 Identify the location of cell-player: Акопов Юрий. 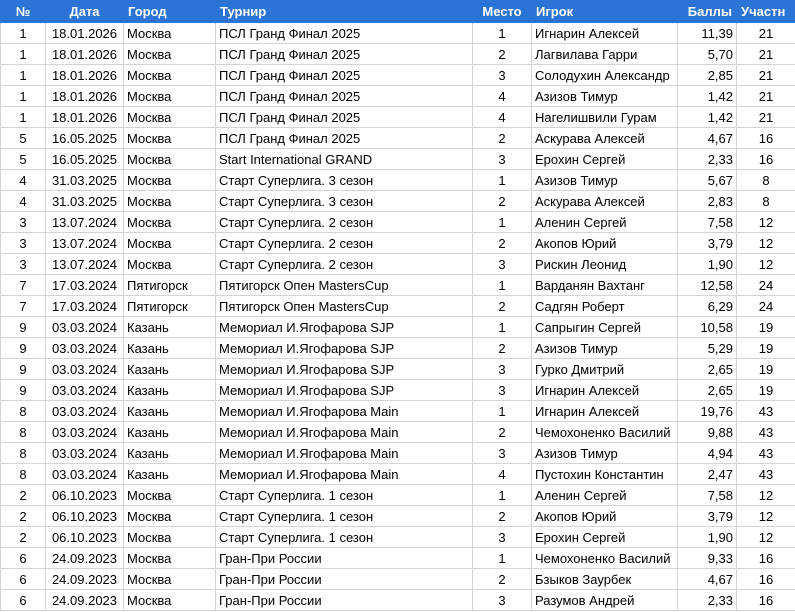
(604, 516).